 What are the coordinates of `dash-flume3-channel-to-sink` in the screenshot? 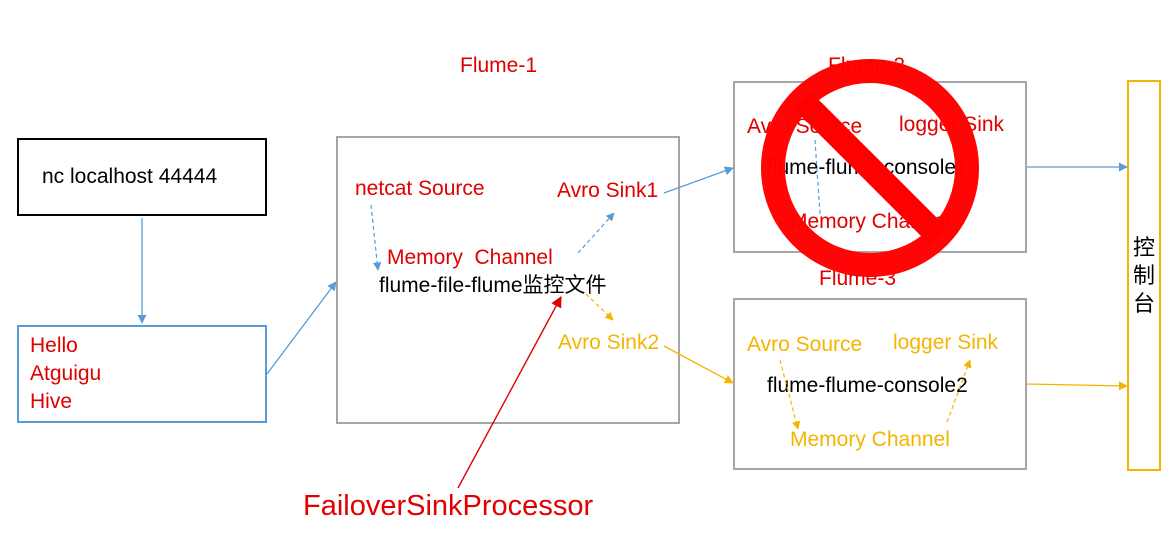 It's located at (959, 391).